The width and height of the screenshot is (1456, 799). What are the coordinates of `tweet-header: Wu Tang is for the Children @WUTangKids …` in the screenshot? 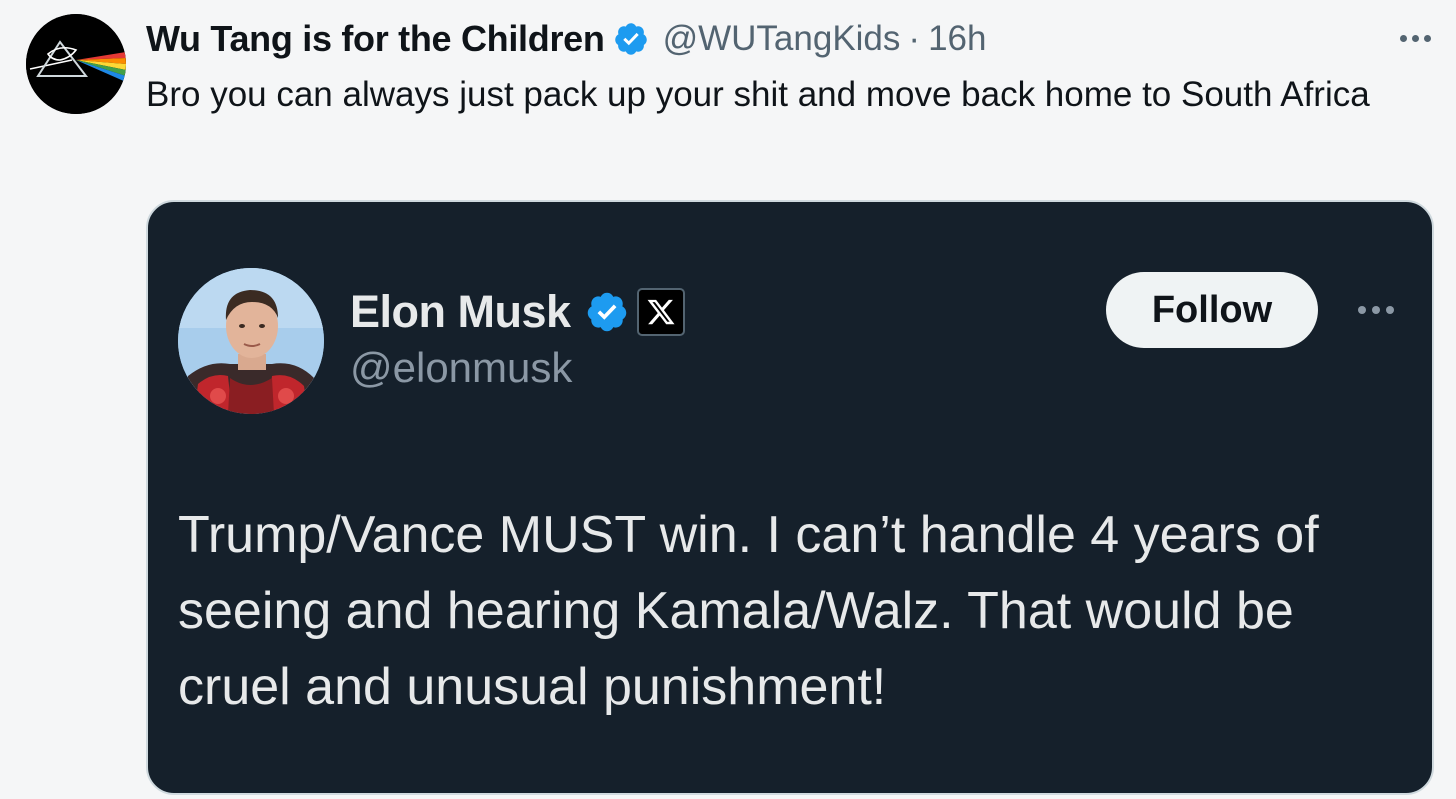 It's located at (566, 39).